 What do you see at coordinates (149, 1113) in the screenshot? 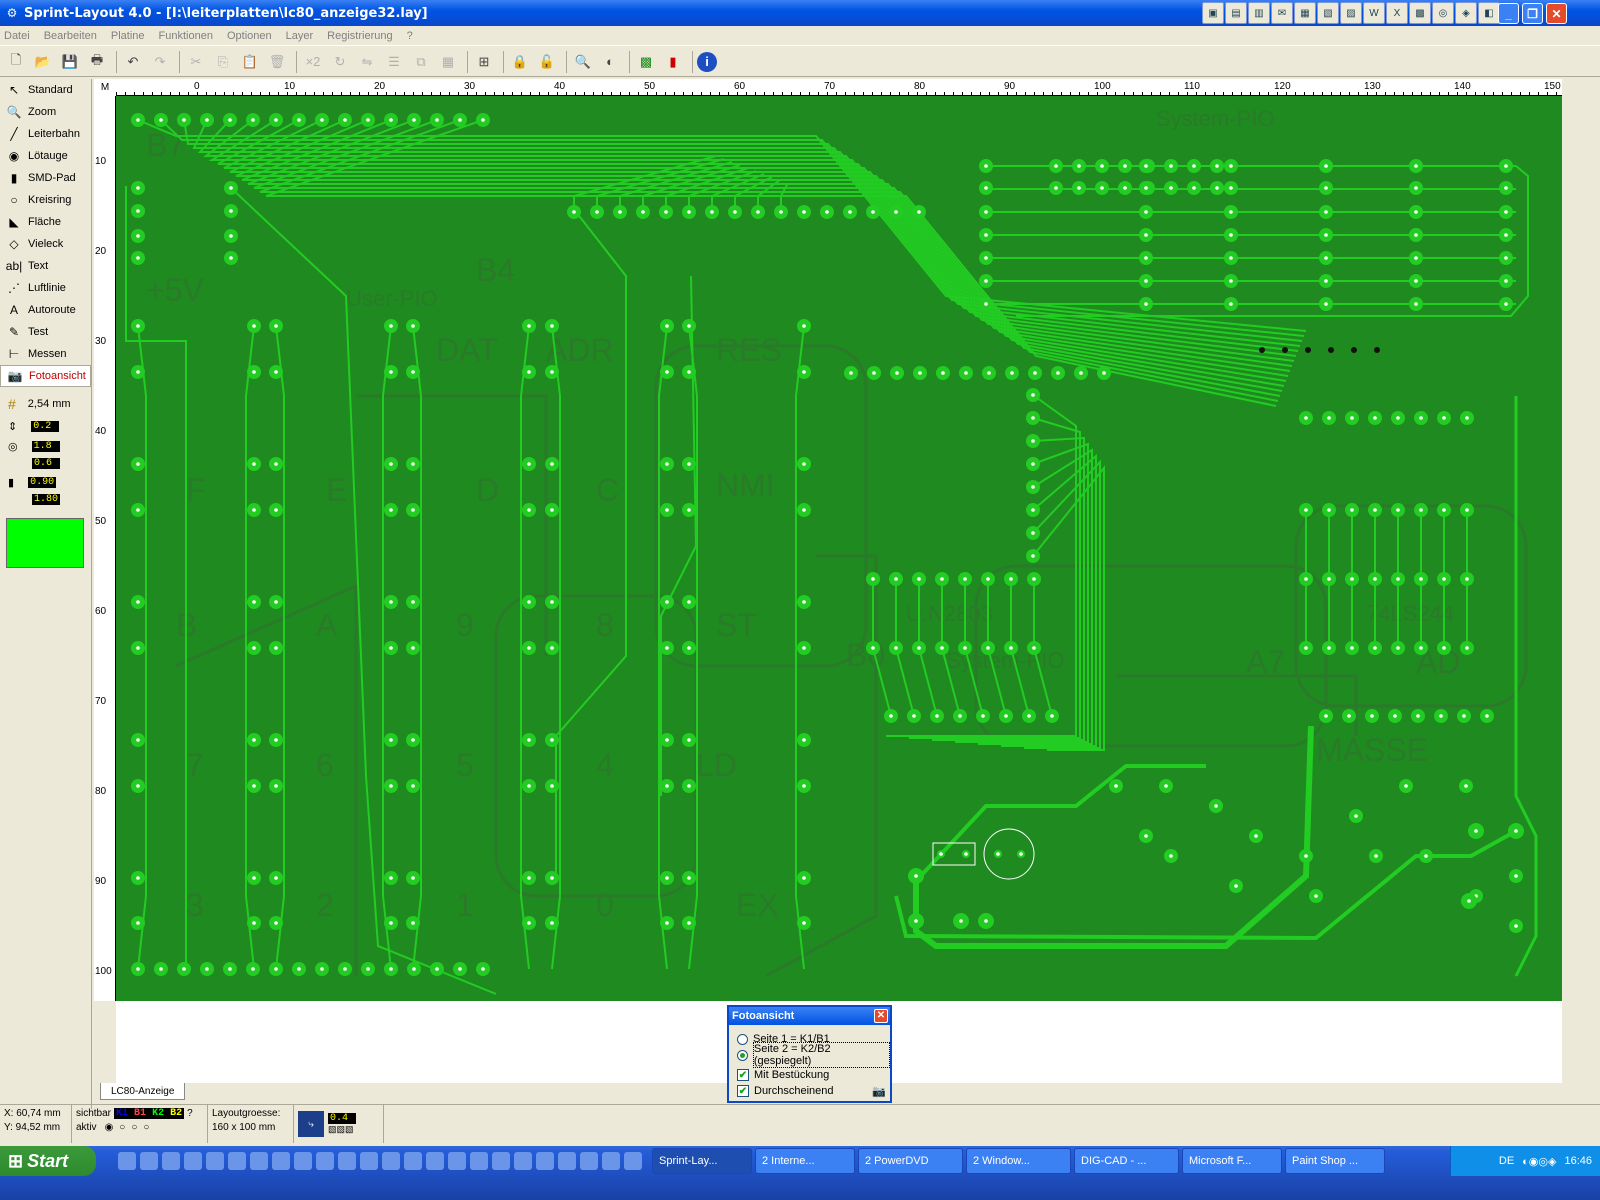
I see `layer-toggles: K1 B1 K2 B2` at bounding box center [149, 1113].